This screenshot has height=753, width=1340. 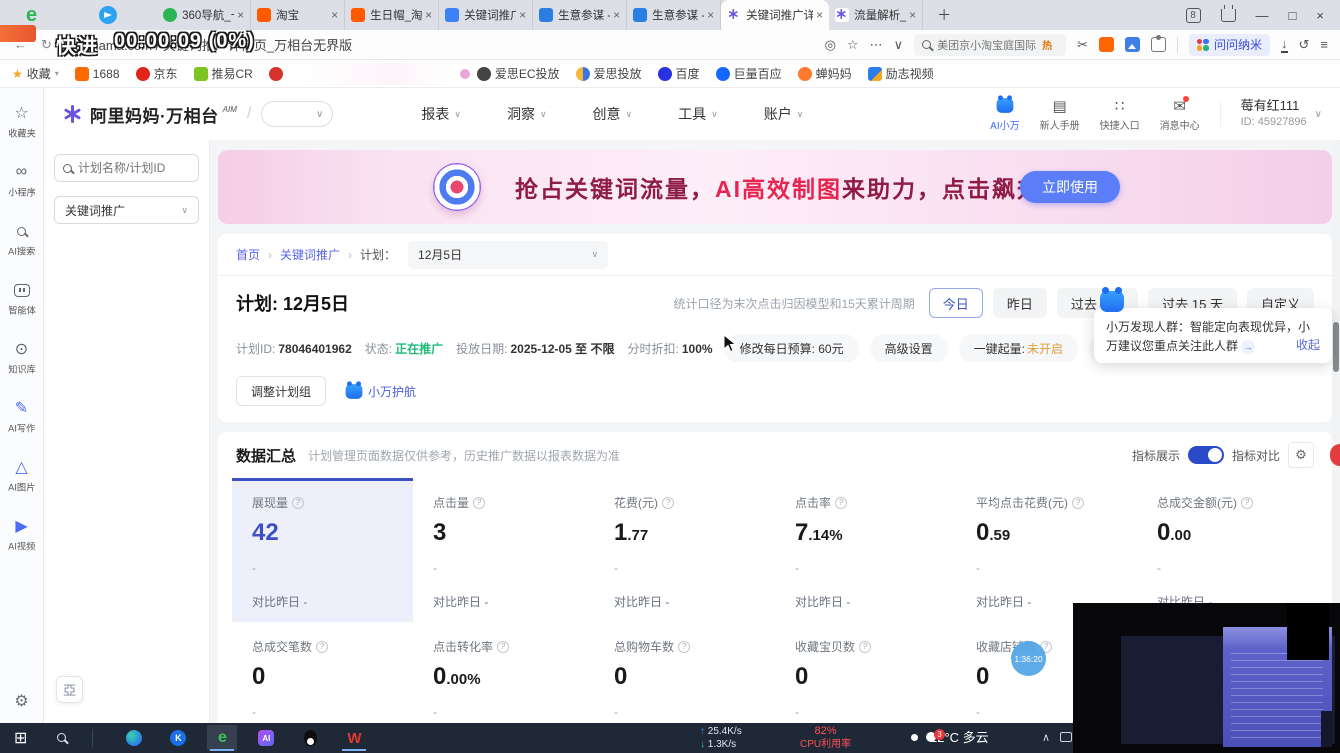 What do you see at coordinates (266, 738) in the screenshot?
I see `taskbar-app-ai: AI` at bounding box center [266, 738].